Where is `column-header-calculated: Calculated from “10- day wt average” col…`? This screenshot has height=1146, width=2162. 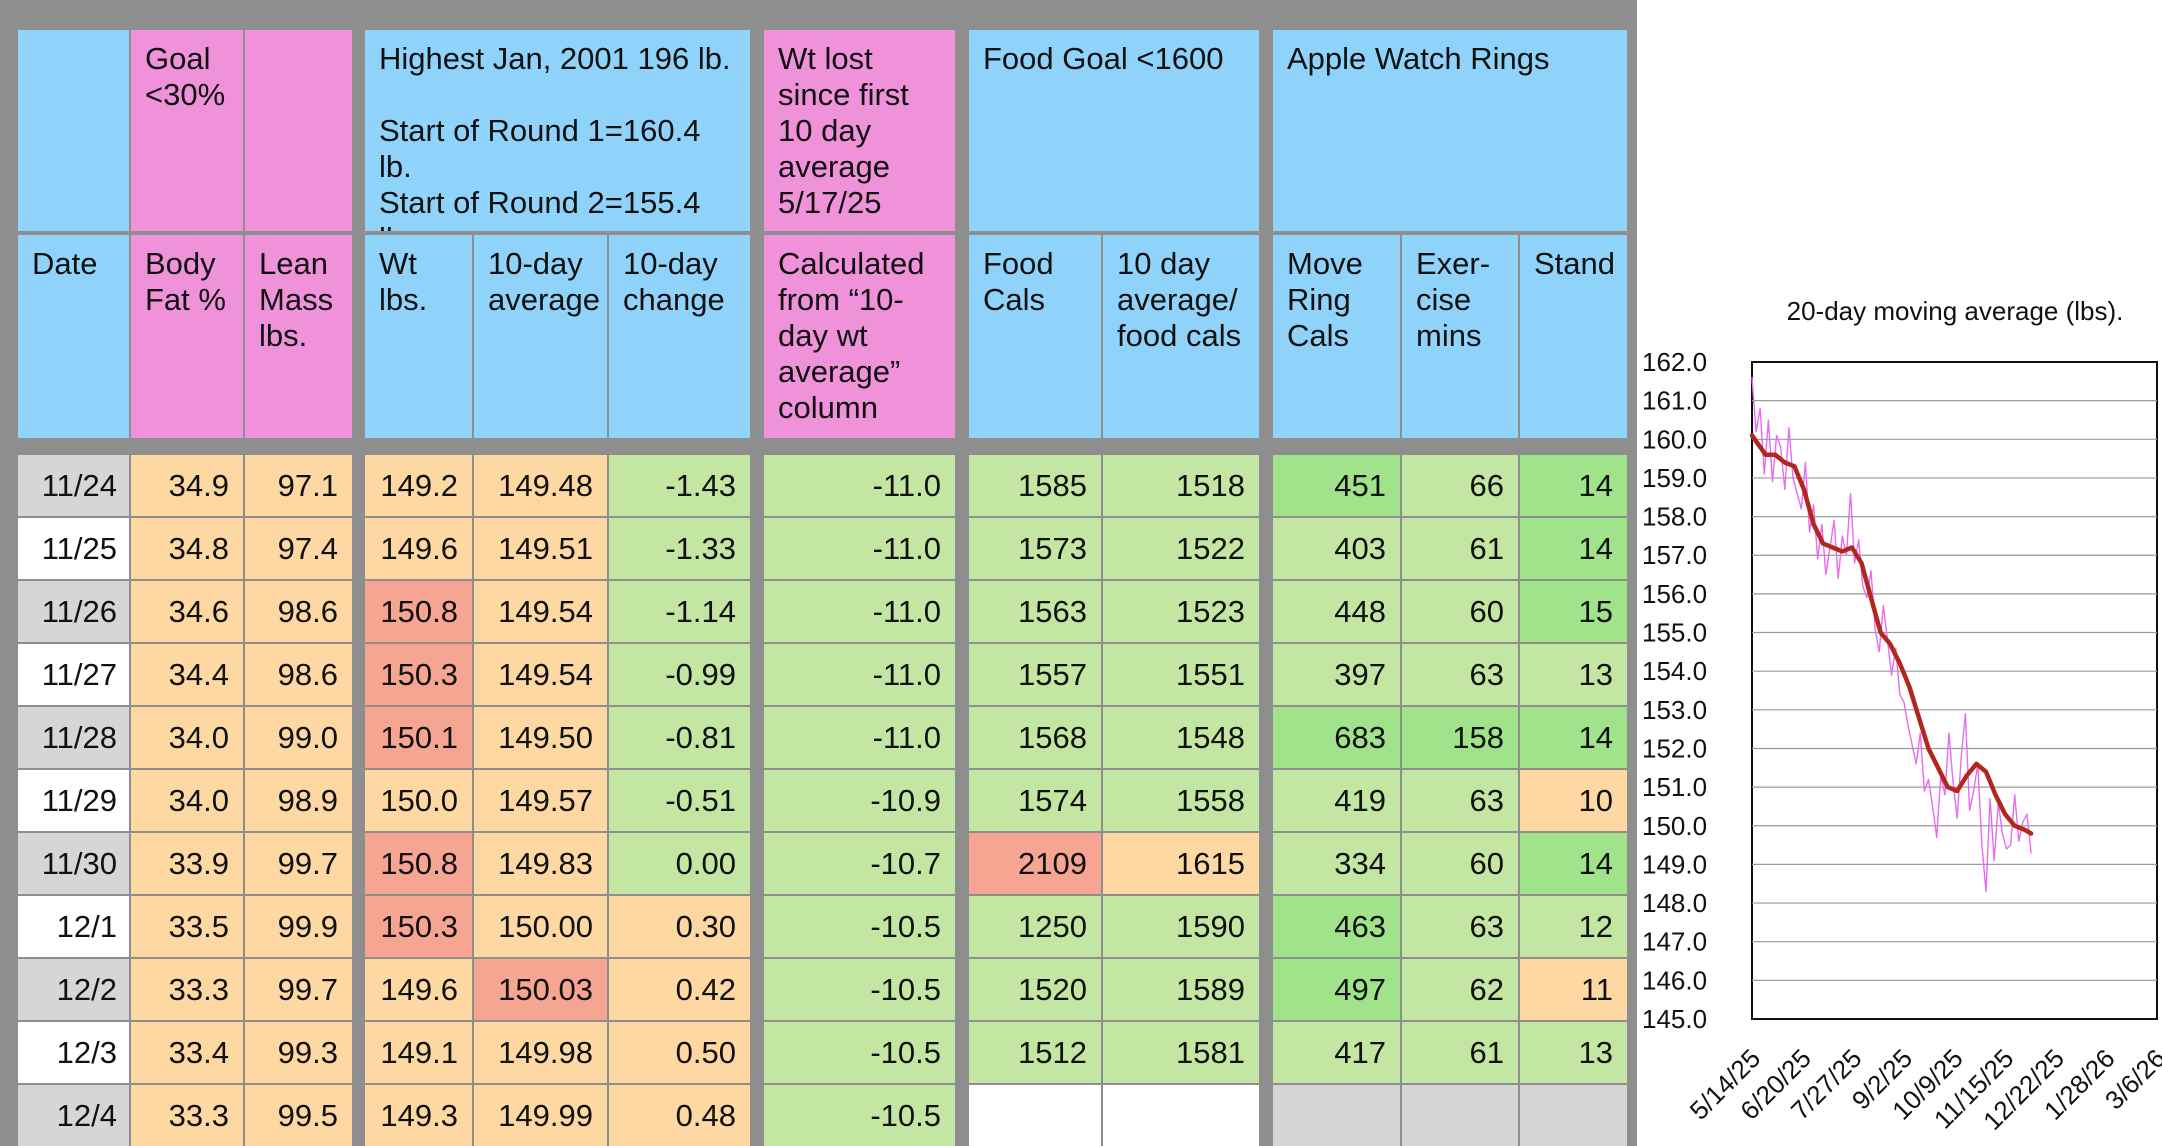
column-header-calculated: Calculated from “10- day wt average” col… is located at coordinates (859, 336).